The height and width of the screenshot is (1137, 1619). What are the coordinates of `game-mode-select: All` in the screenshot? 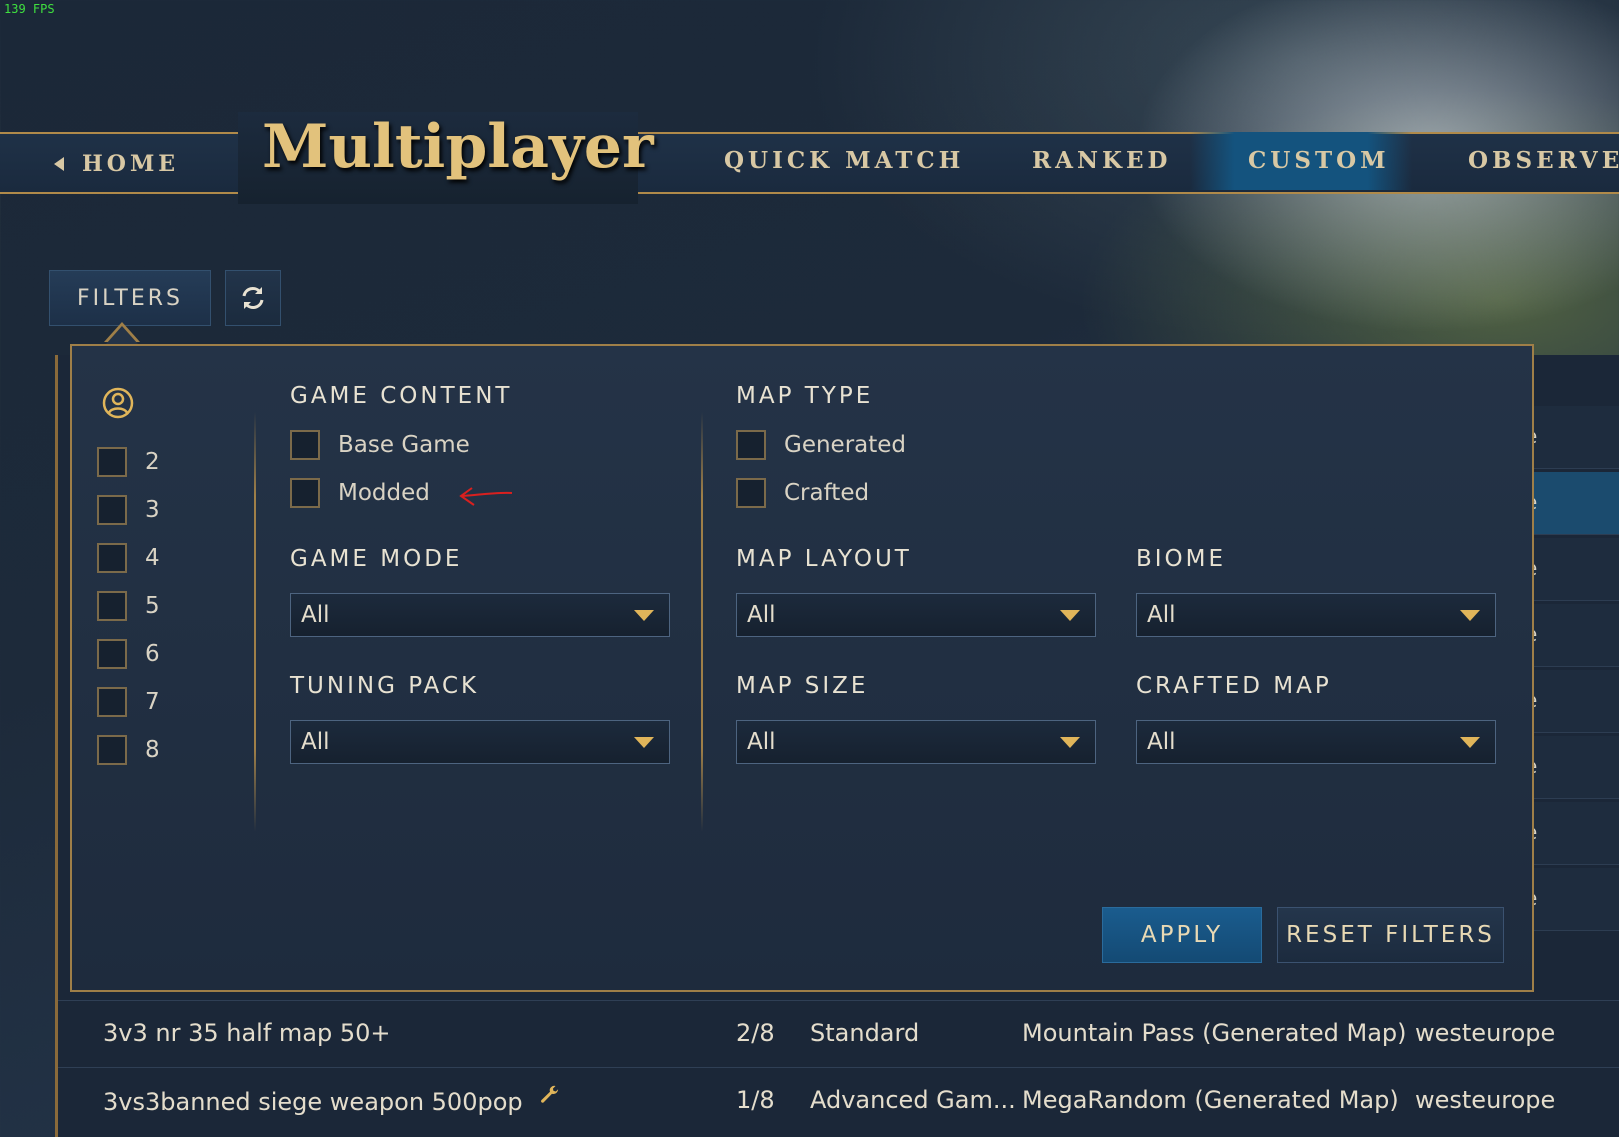 It's located at (480, 615).